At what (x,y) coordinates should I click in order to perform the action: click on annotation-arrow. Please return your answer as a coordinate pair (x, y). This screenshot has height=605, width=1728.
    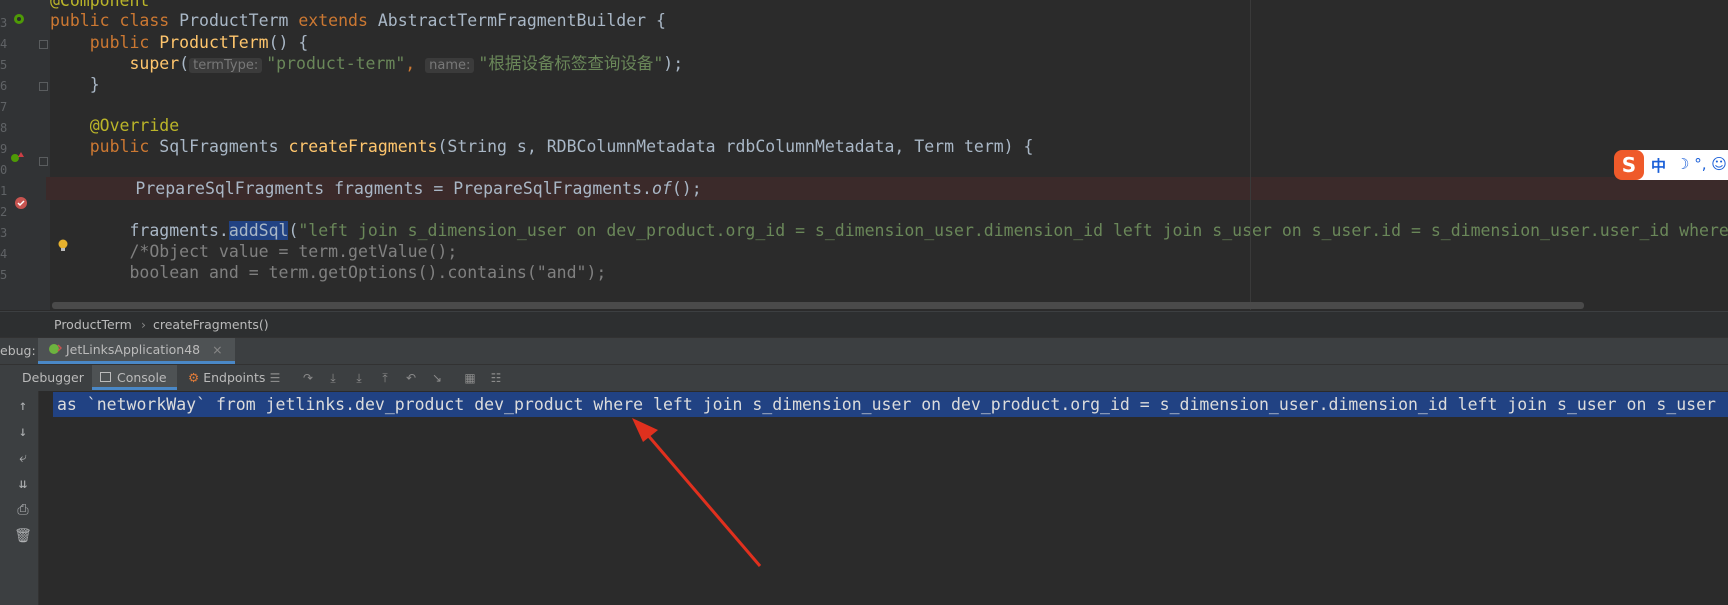
    Looking at the image, I should click on (697, 492).